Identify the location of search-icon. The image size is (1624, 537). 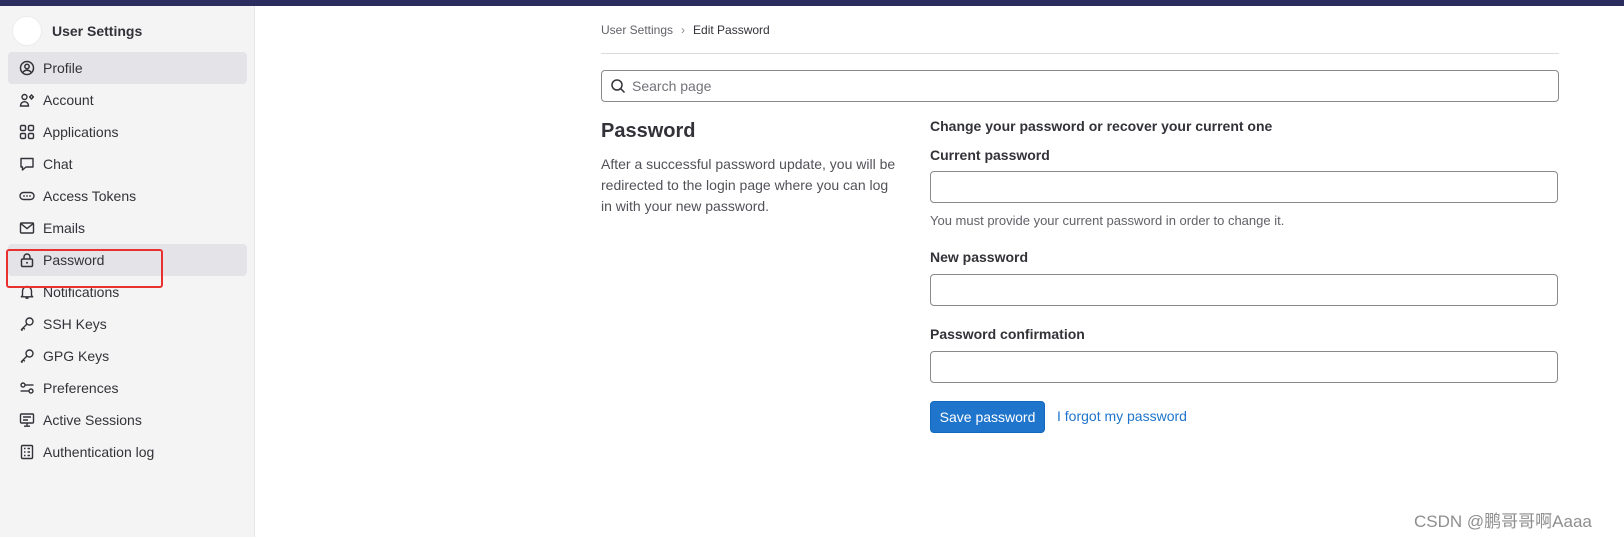
(618, 86).